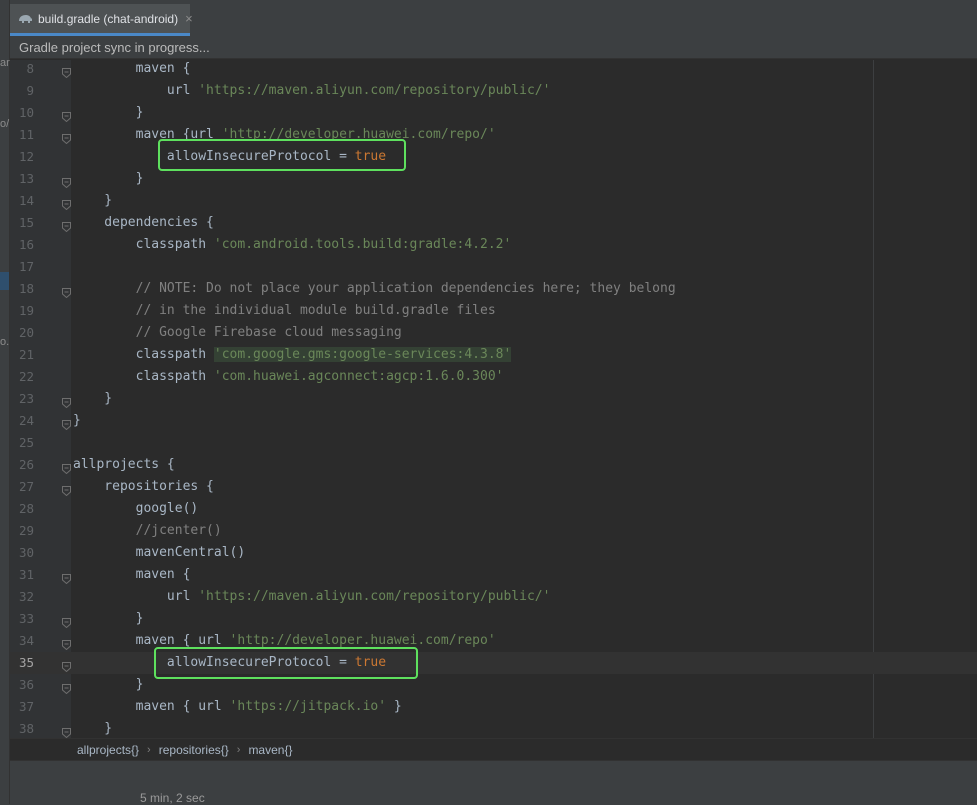 Image resolution: width=977 pixels, height=805 pixels. What do you see at coordinates (493, 157) in the screenshot?
I see `code-line: 12 allowInsecureProtocol = true` at bounding box center [493, 157].